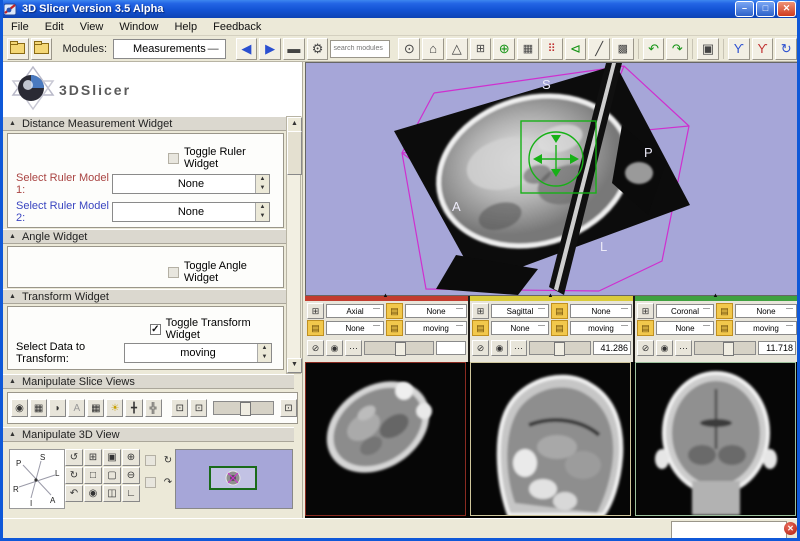  What do you see at coordinates (198, 353) in the screenshot?
I see `transform-data-combo: moving ▲ ▼` at bounding box center [198, 353].